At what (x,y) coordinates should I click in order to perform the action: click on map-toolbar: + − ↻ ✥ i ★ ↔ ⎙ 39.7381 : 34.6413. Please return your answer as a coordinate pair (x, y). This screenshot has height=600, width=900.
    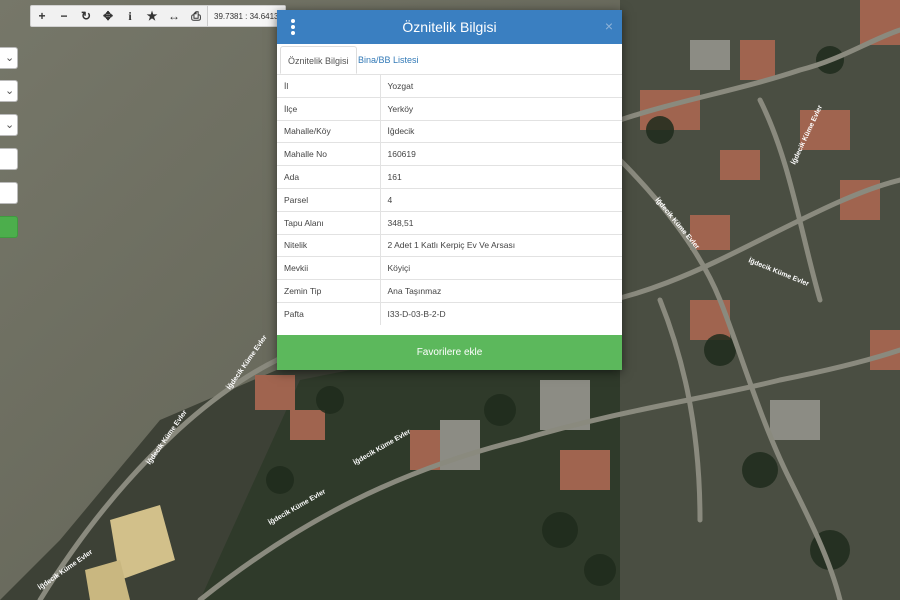
    Looking at the image, I should click on (158, 16).